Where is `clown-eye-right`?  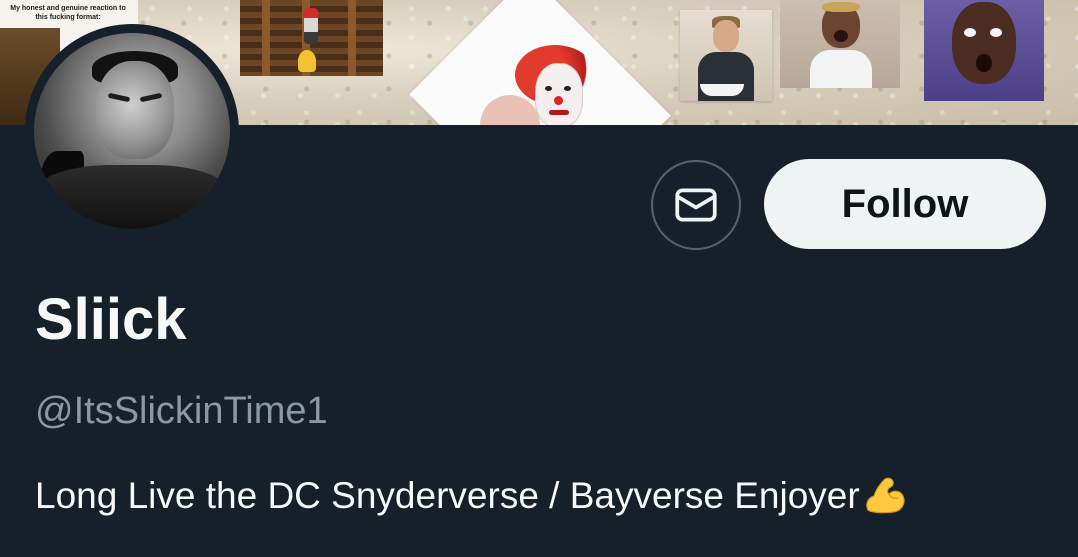 clown-eye-right is located at coordinates (567, 88).